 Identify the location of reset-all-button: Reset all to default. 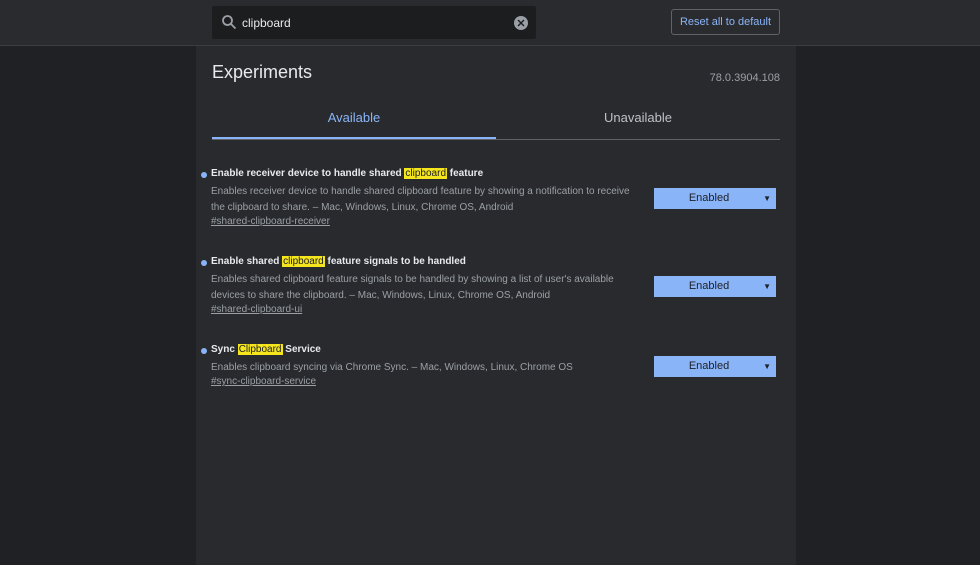
(725, 22).